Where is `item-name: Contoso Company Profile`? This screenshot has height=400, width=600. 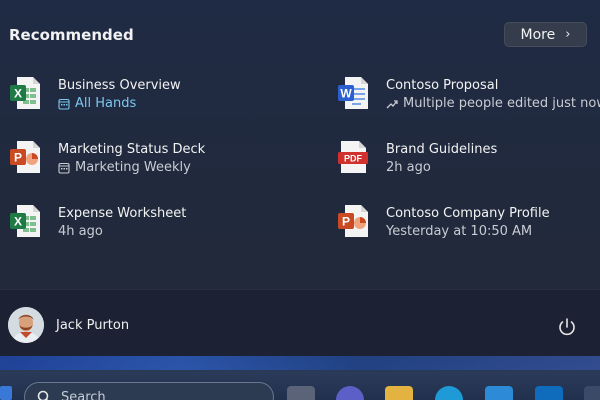 item-name: Contoso Company Profile is located at coordinates (468, 213).